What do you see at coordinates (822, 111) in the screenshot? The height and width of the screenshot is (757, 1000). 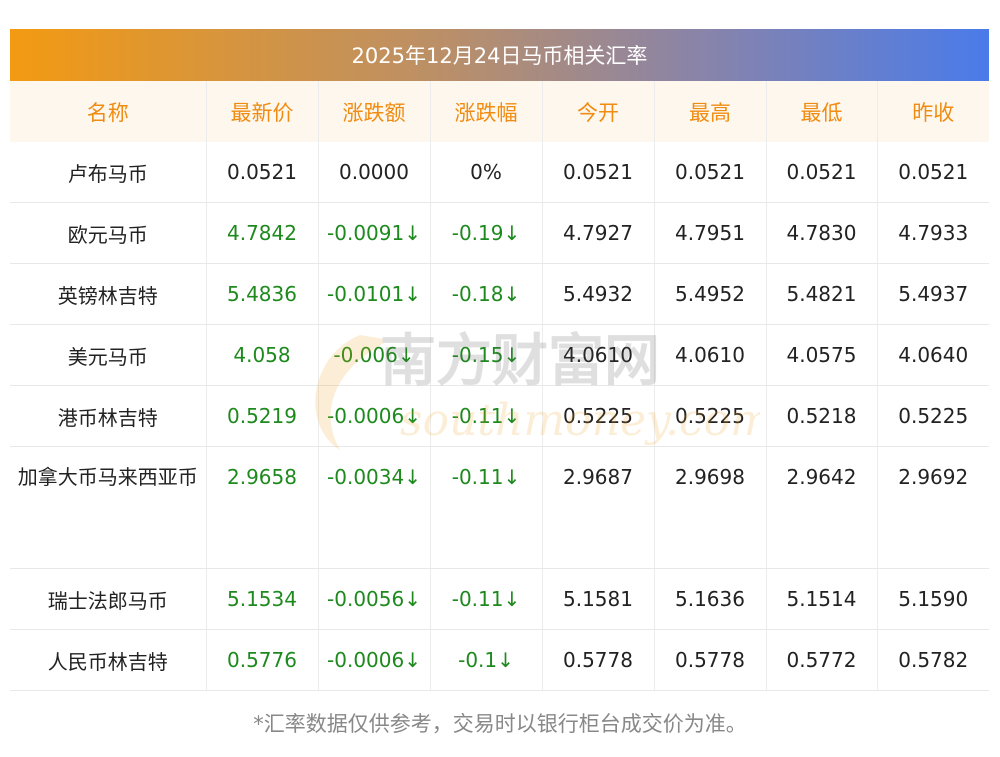 I see `column-header-low: 最低` at bounding box center [822, 111].